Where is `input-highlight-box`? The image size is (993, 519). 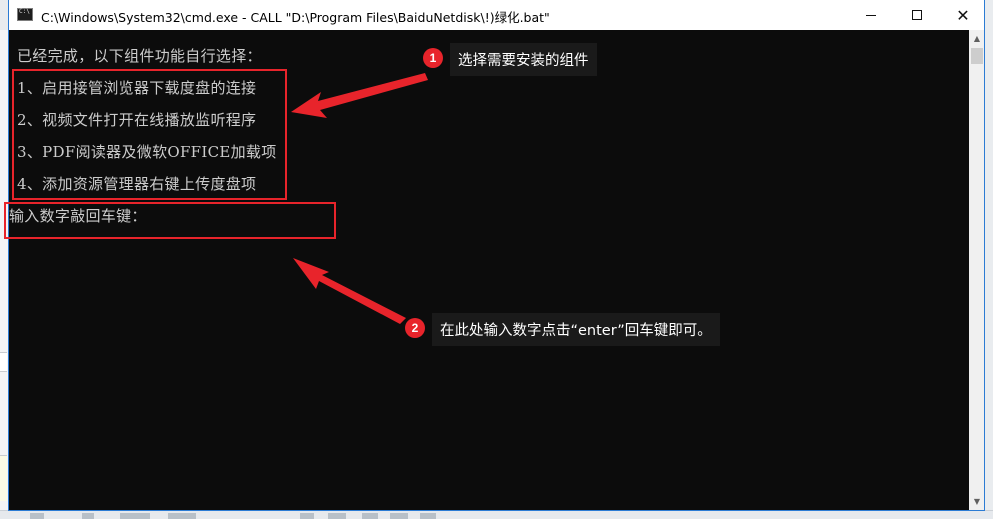
input-highlight-box is located at coordinates (170, 220).